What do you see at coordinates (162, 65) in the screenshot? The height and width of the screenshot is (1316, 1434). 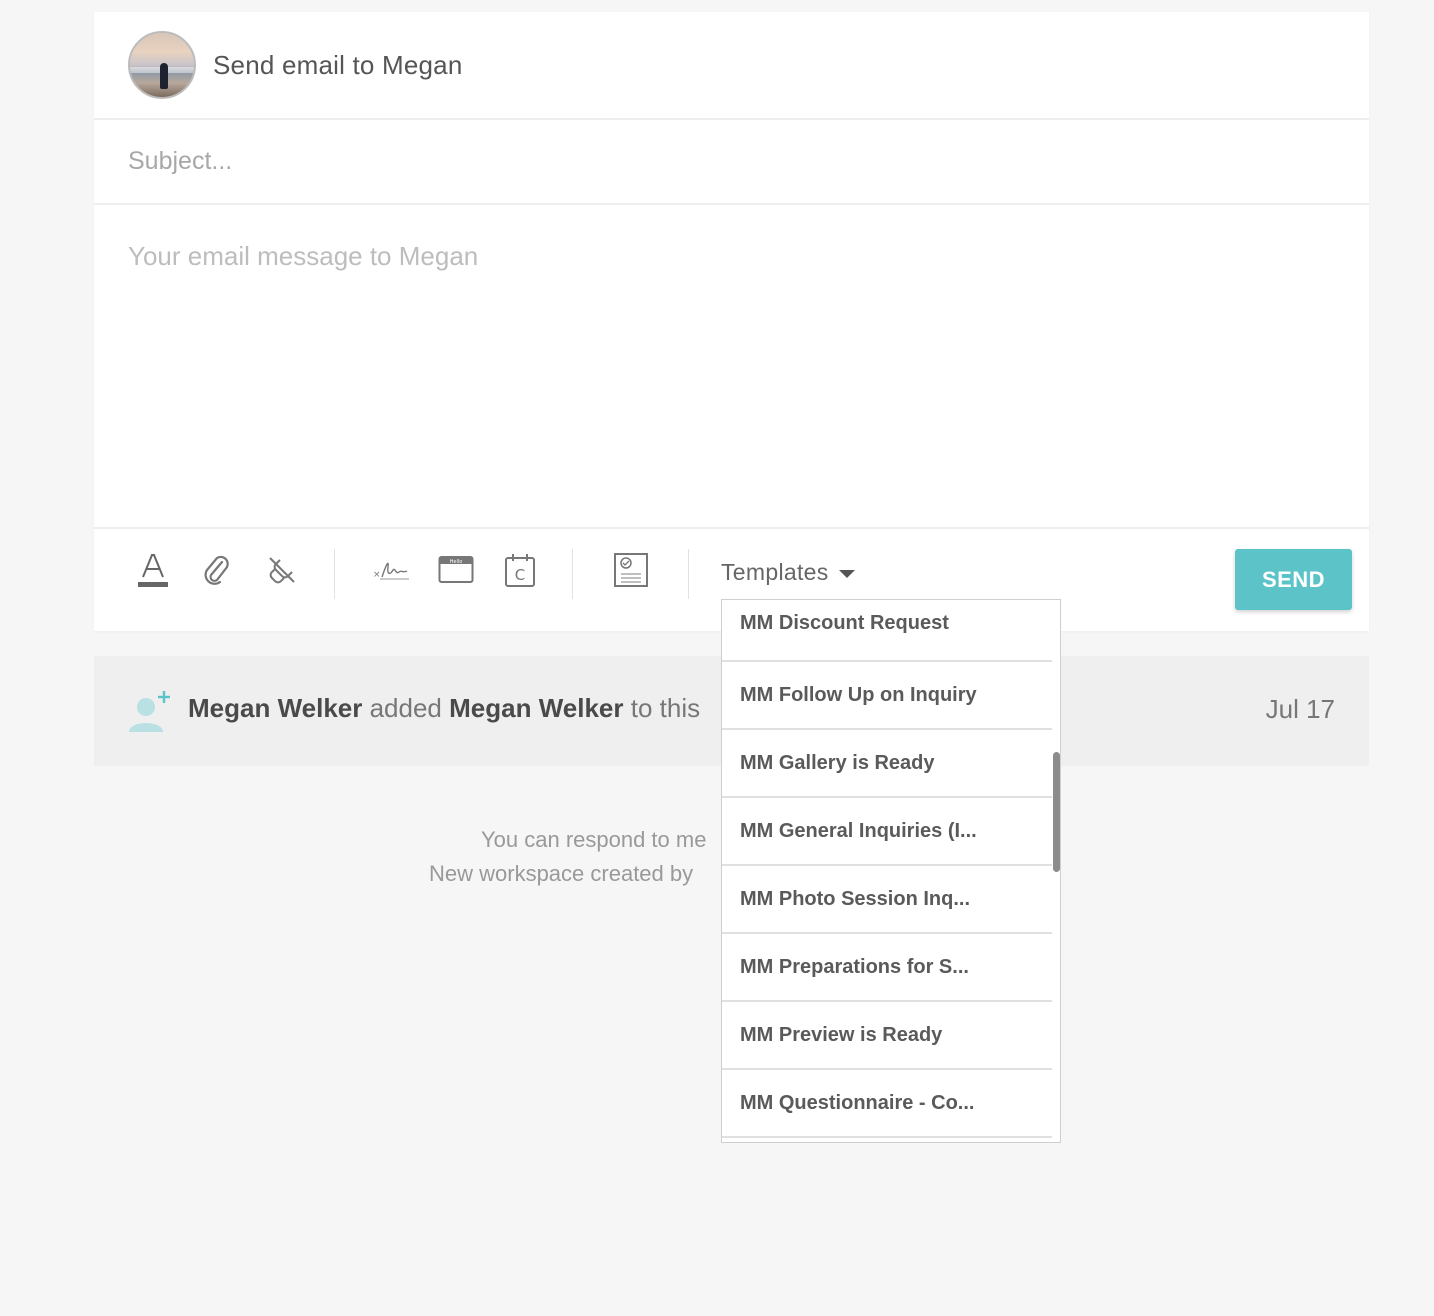 I see `avatar` at bounding box center [162, 65].